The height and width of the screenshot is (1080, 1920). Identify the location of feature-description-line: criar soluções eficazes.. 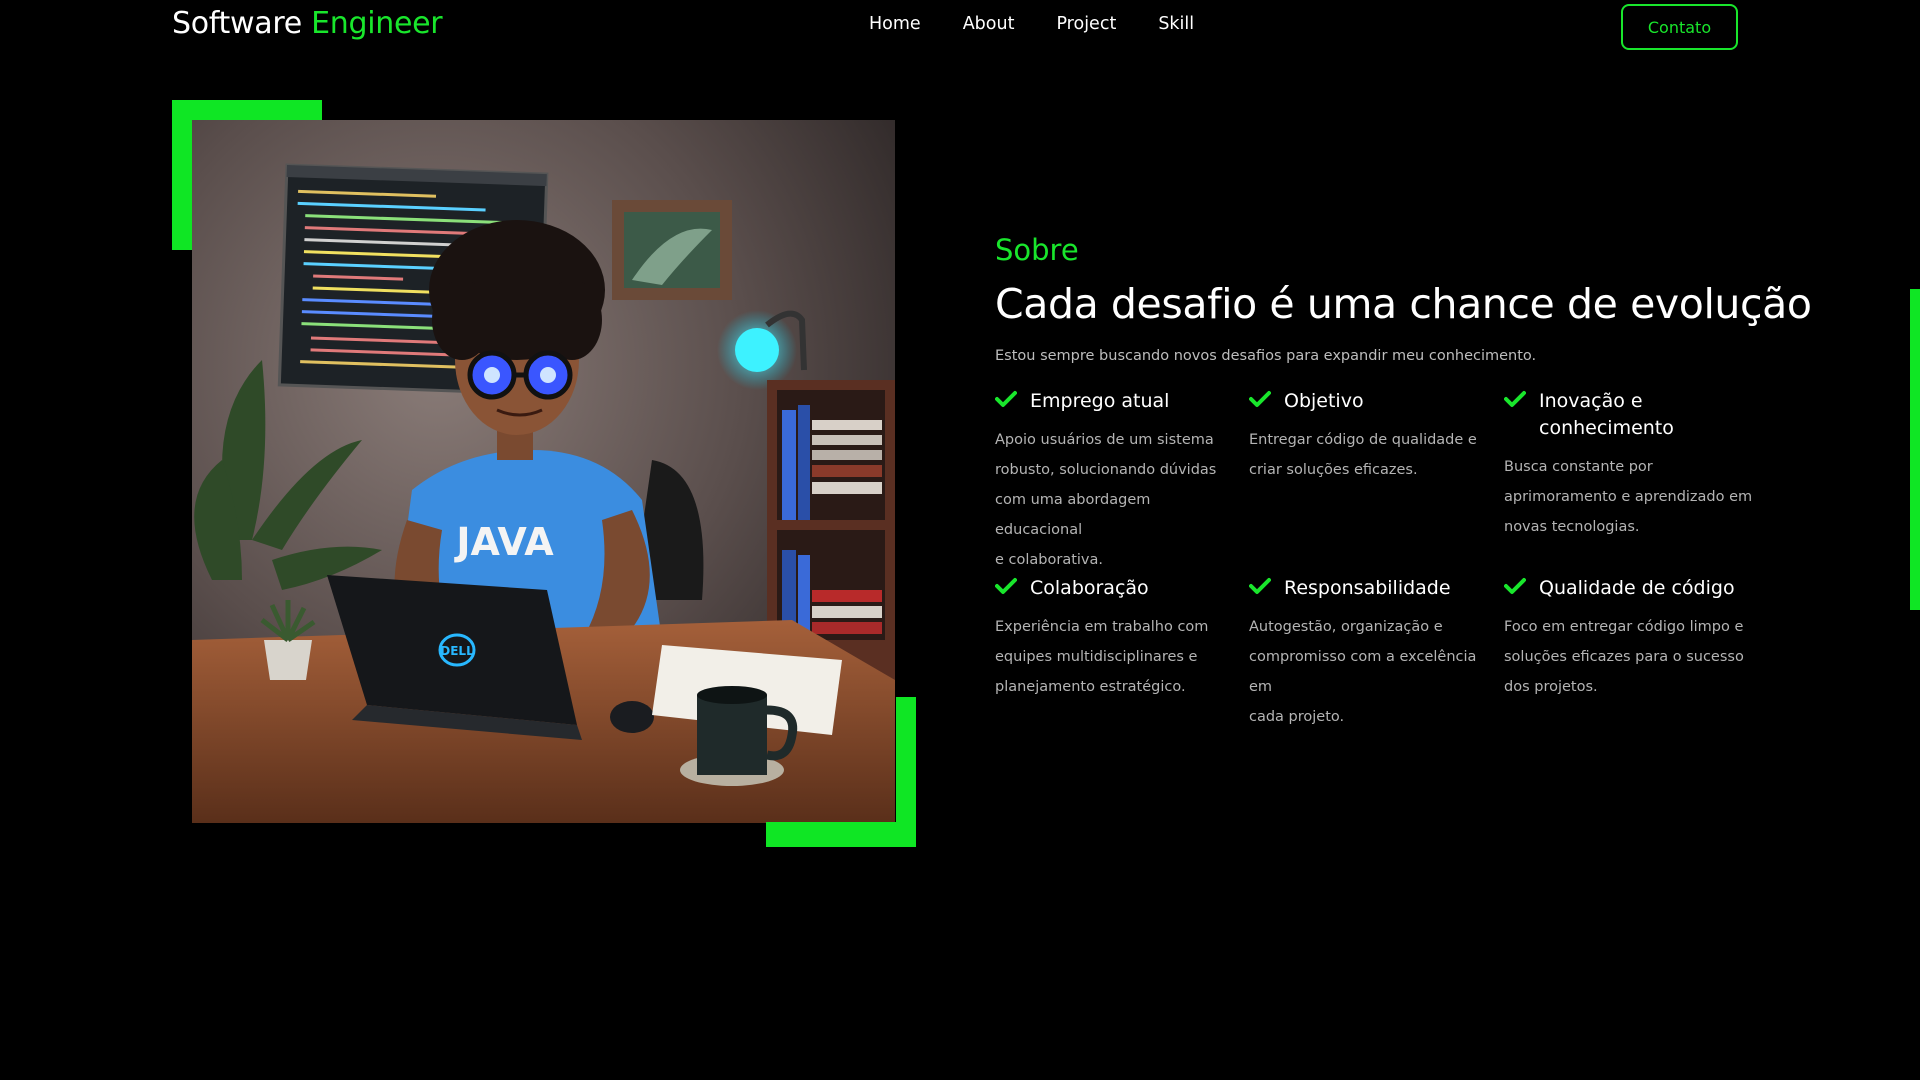
(1333, 470).